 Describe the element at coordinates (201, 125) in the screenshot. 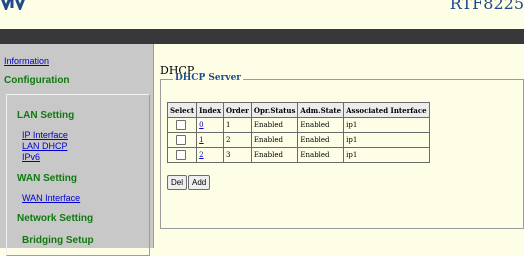

I see `index-link: 0` at that location.